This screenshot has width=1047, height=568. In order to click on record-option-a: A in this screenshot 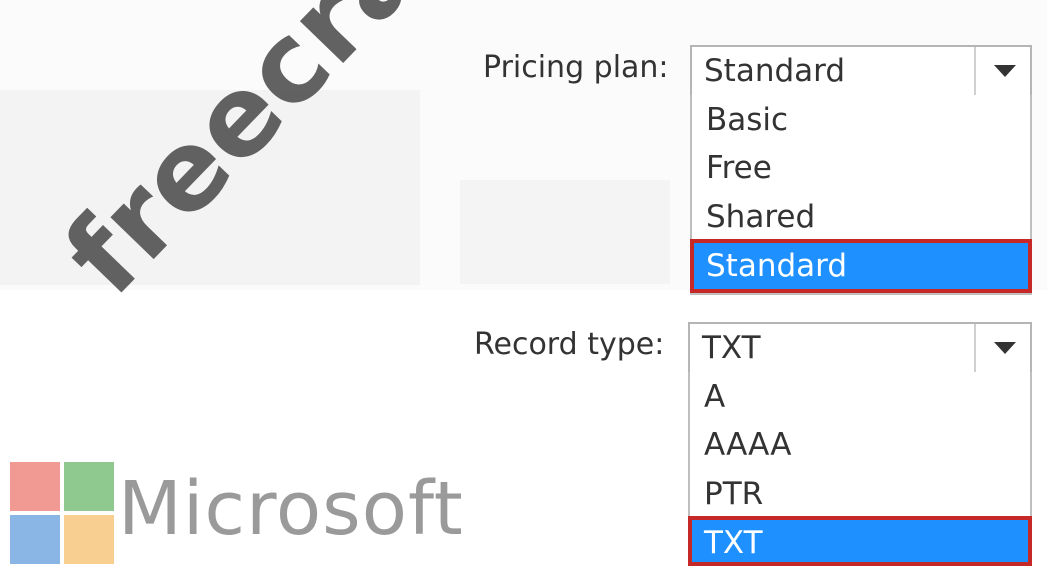, I will do `click(860, 397)`.